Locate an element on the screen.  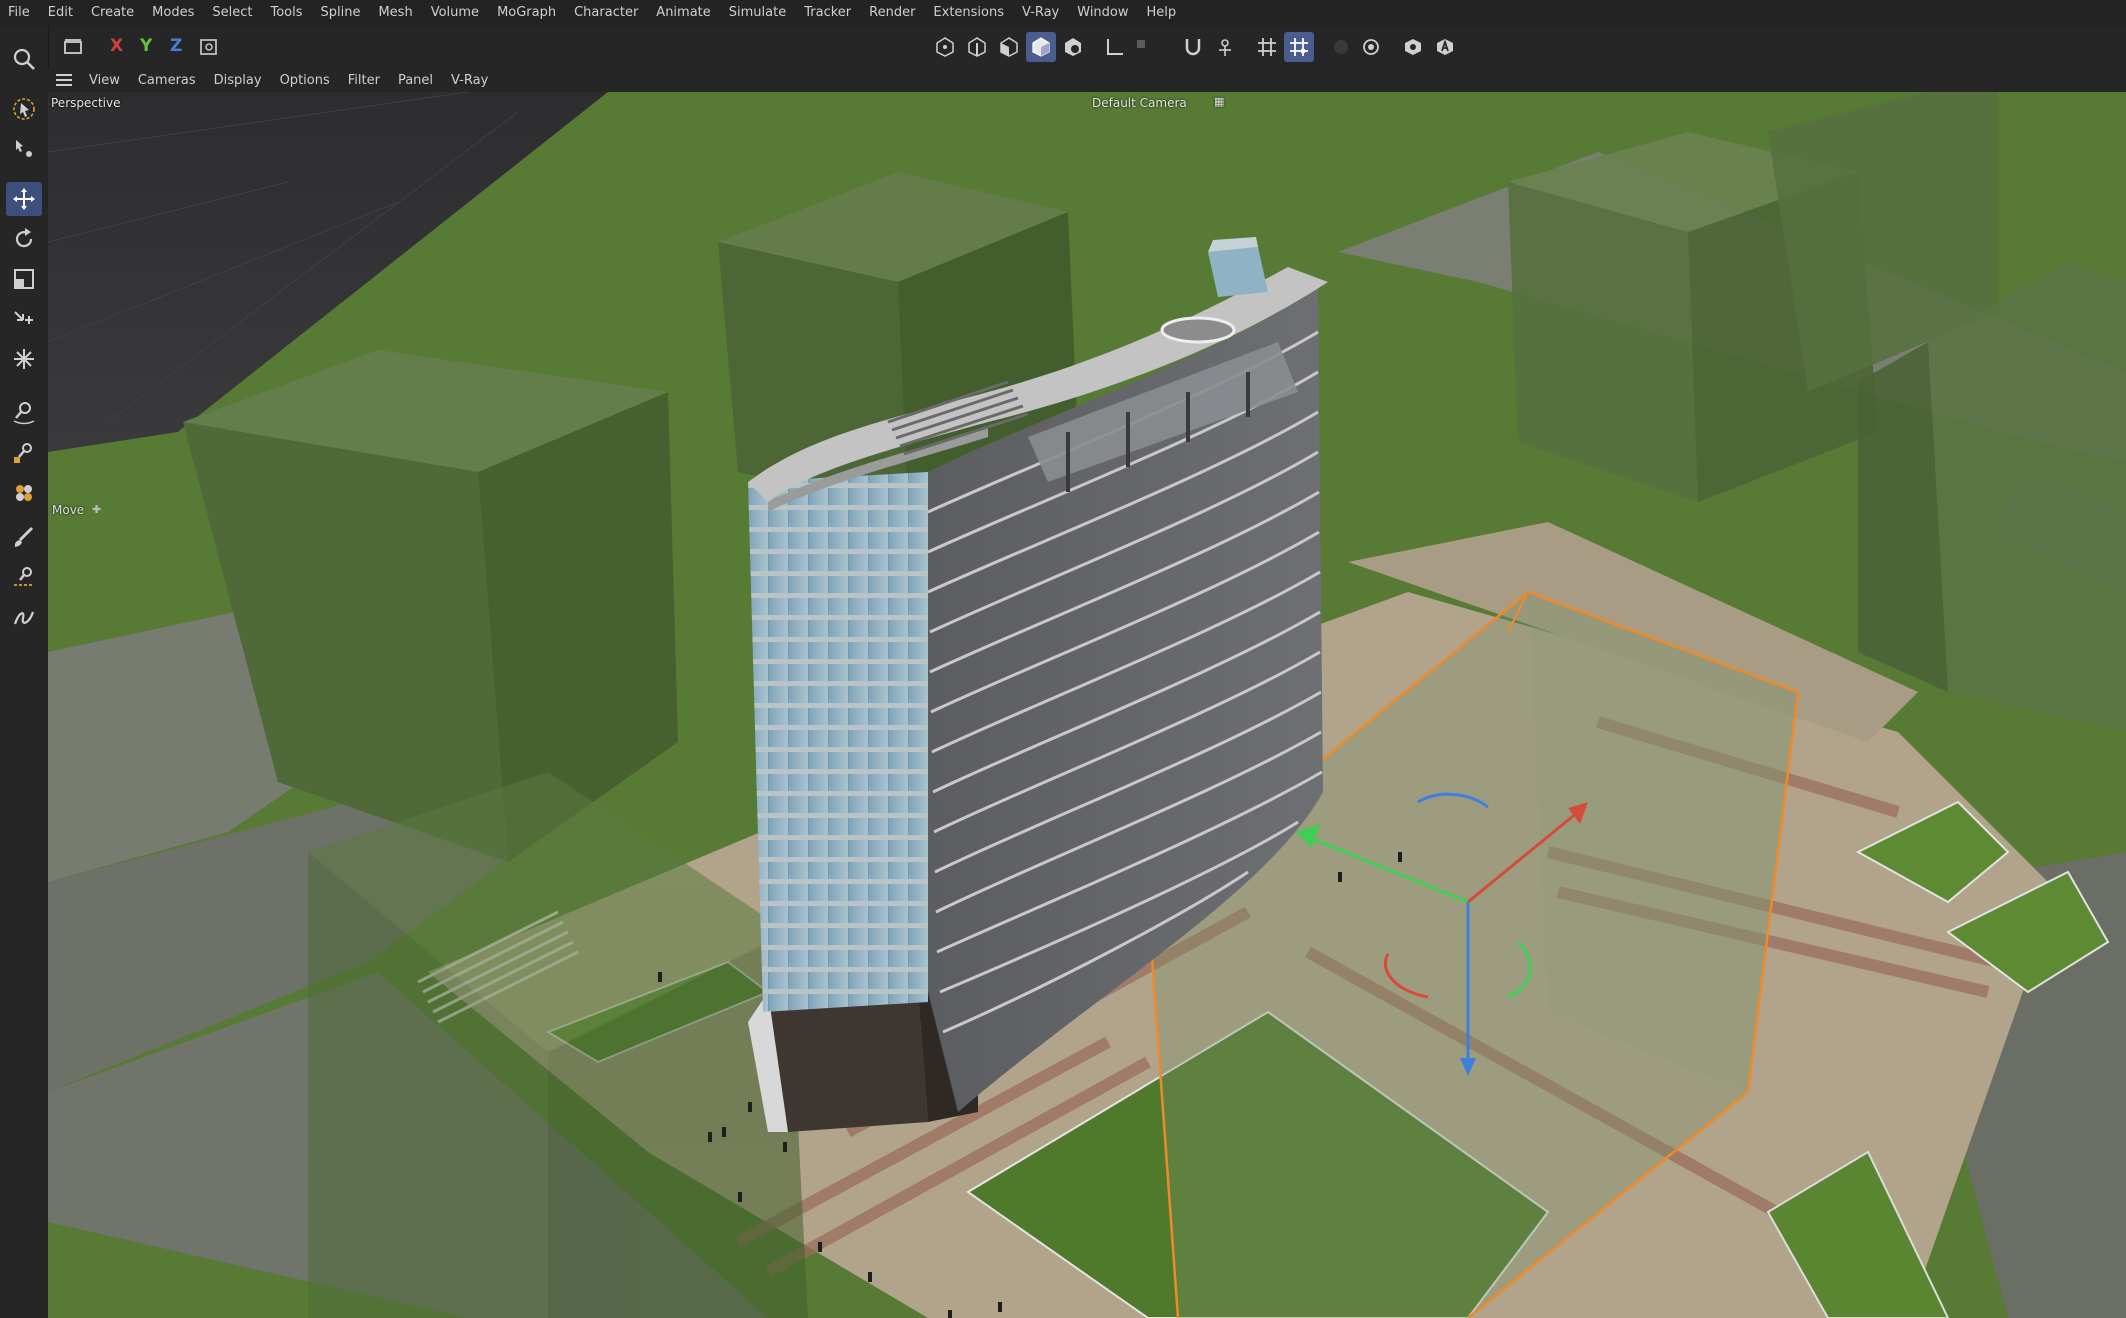
move-tool-button is located at coordinates (24, 199).